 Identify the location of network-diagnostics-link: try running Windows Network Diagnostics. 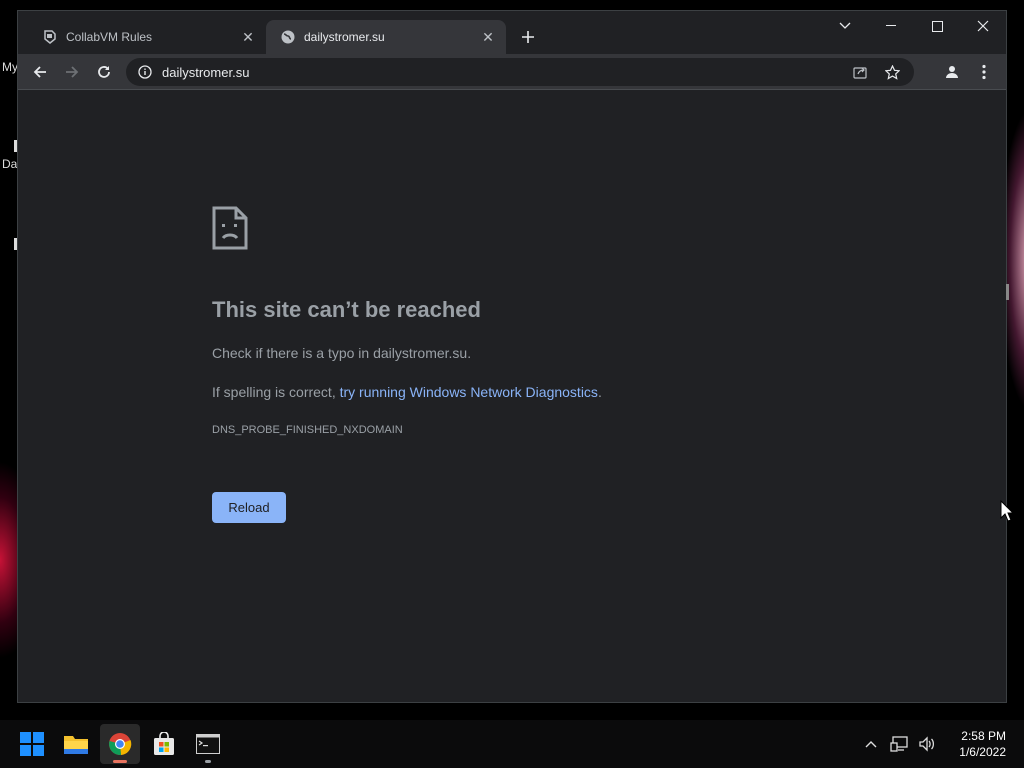
(469, 392).